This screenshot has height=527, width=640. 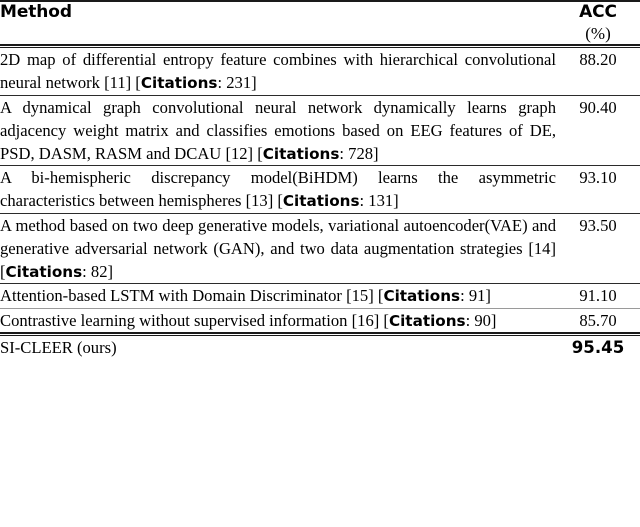 What do you see at coordinates (36, 12) in the screenshot?
I see `column-header-method: Method` at bounding box center [36, 12].